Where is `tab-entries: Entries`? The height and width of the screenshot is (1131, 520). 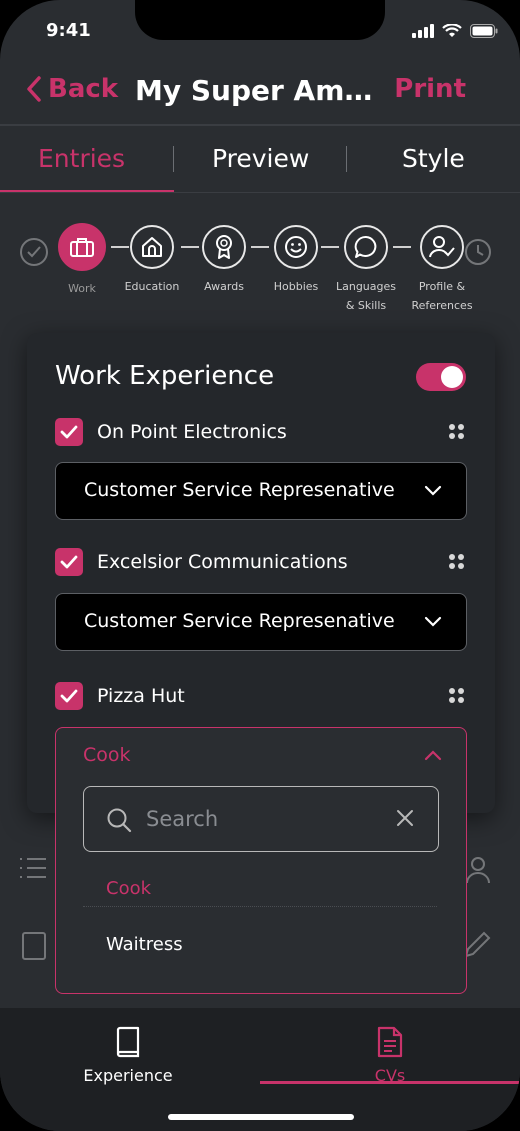
tab-entries: Entries is located at coordinates (81, 158).